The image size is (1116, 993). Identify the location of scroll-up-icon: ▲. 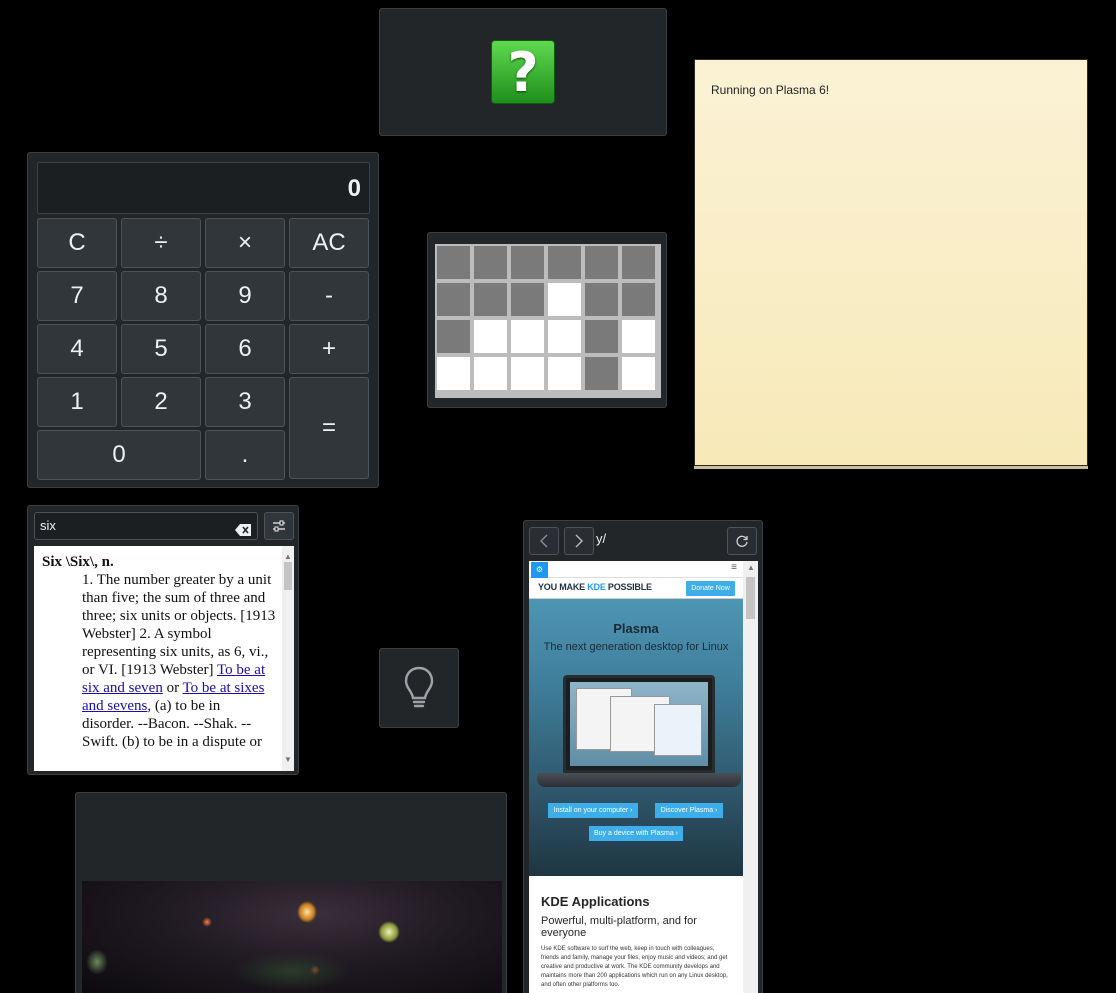
(751, 567).